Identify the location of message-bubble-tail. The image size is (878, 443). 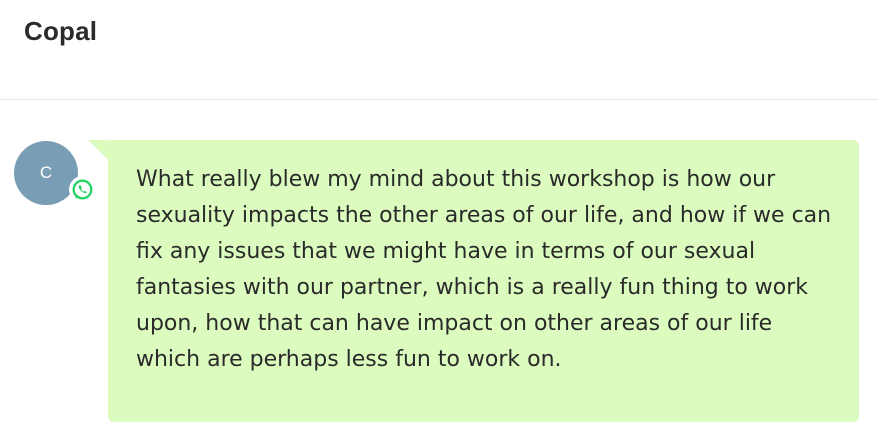
(99, 151).